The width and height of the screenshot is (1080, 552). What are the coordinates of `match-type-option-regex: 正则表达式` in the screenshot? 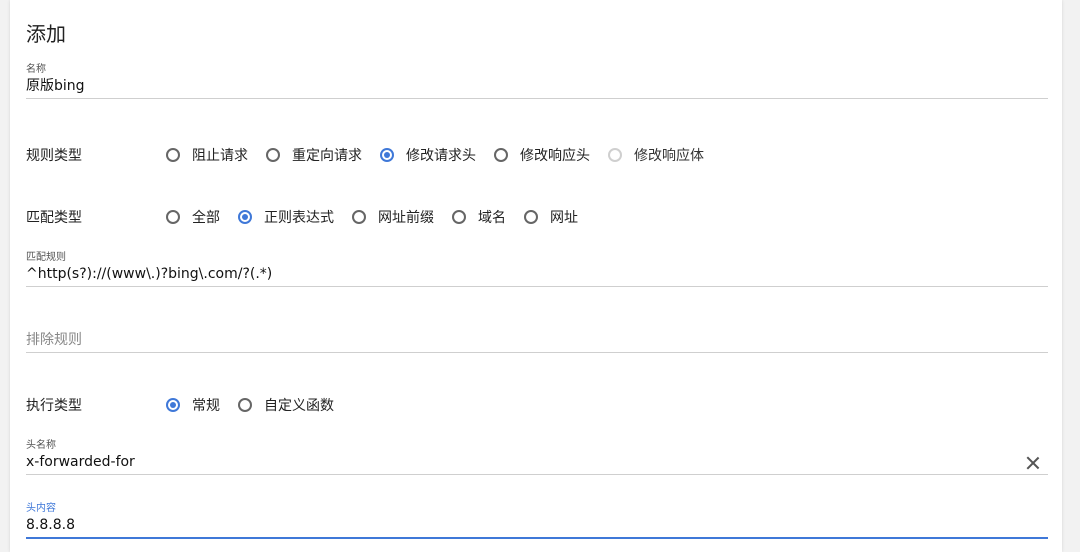 It's located at (286, 217).